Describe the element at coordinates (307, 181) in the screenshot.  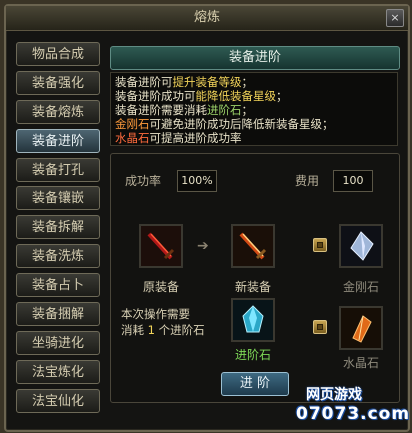
I see `cost-label: 费用` at that location.